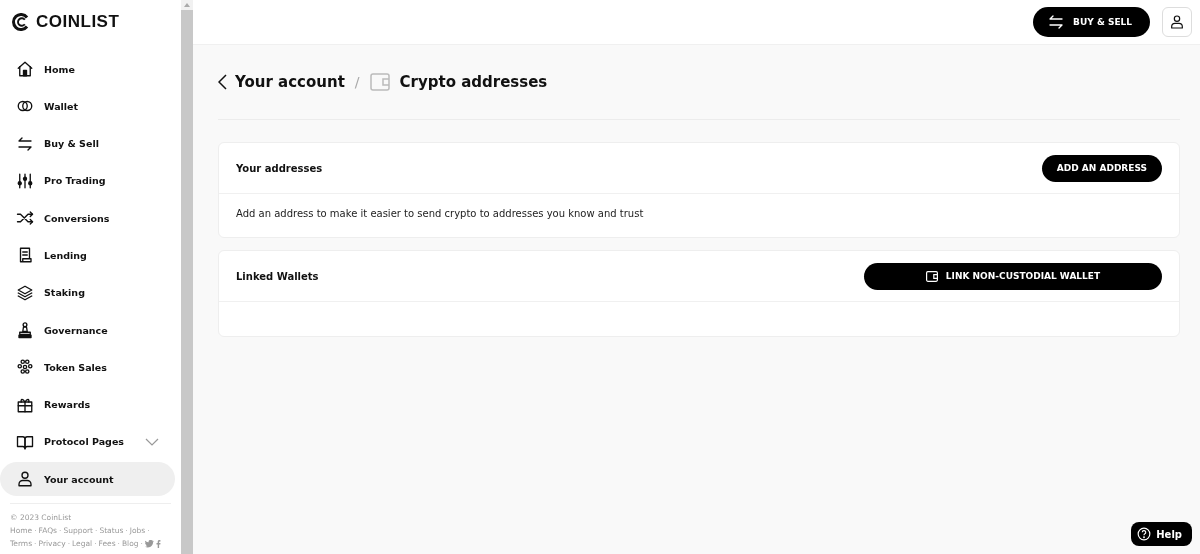  What do you see at coordinates (87, 106) in the screenshot?
I see `nav-item: Wallet` at bounding box center [87, 106].